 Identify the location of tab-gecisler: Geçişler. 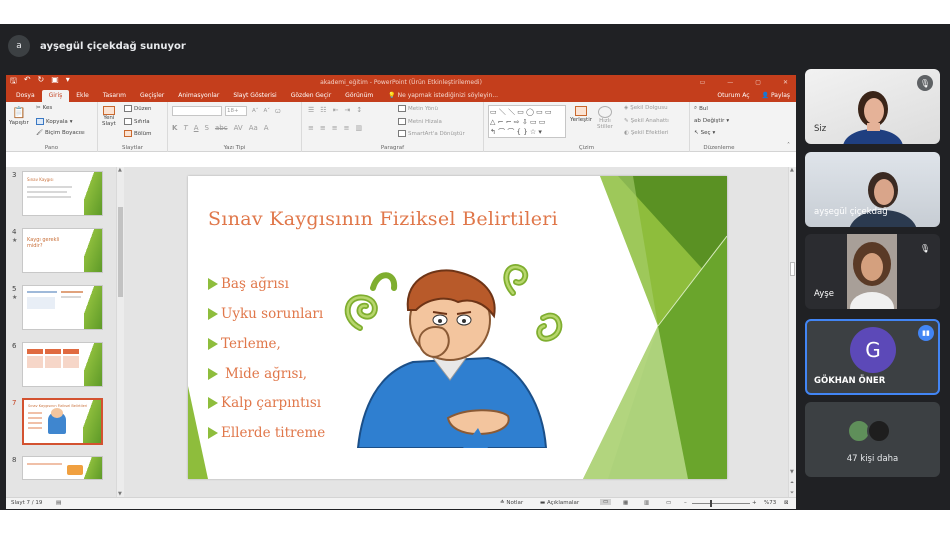
(152, 96).